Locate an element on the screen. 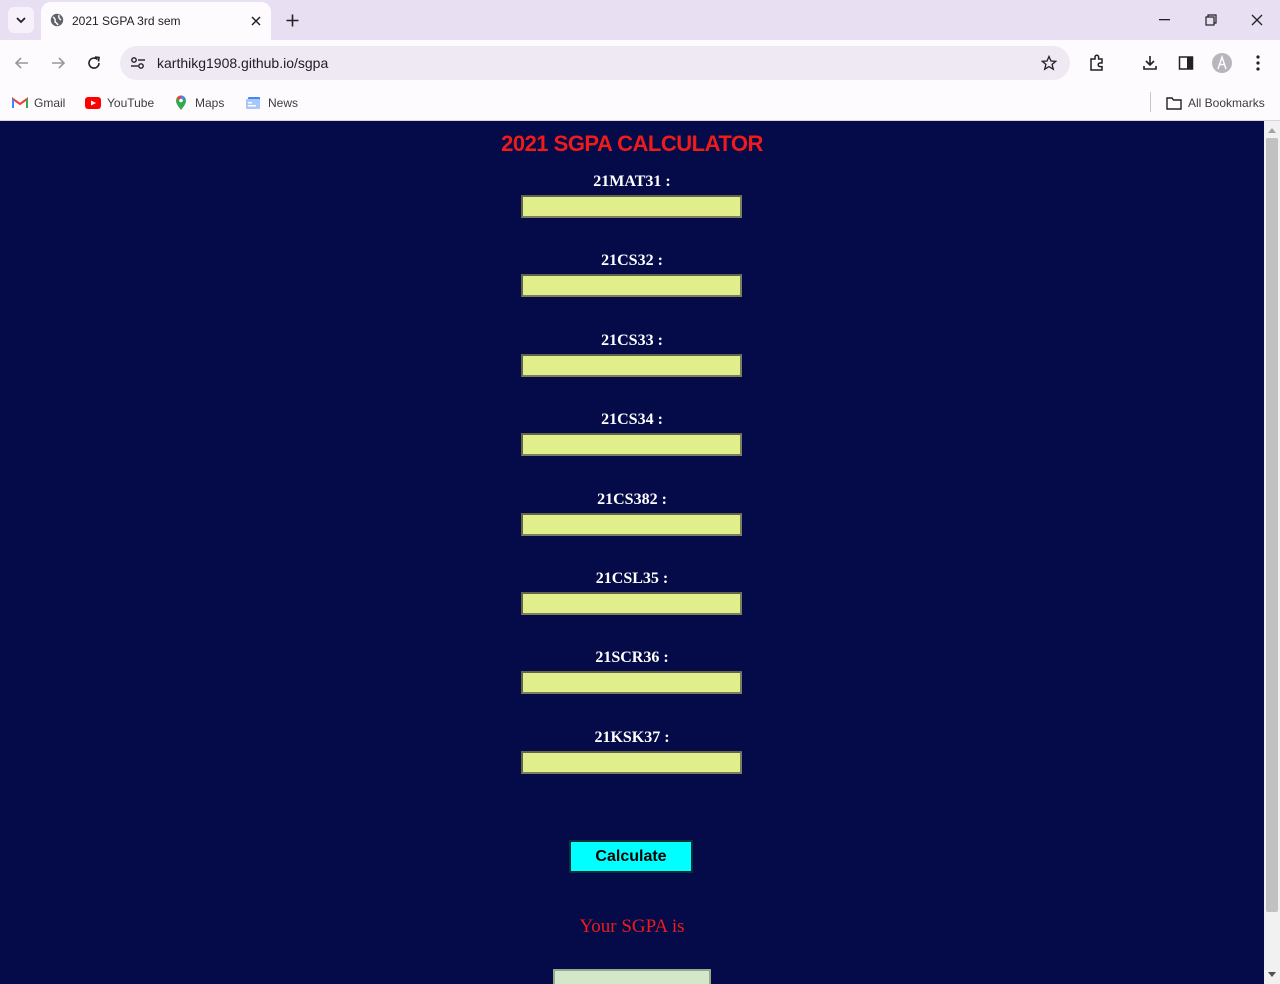  forward-icon is located at coordinates (58, 63).